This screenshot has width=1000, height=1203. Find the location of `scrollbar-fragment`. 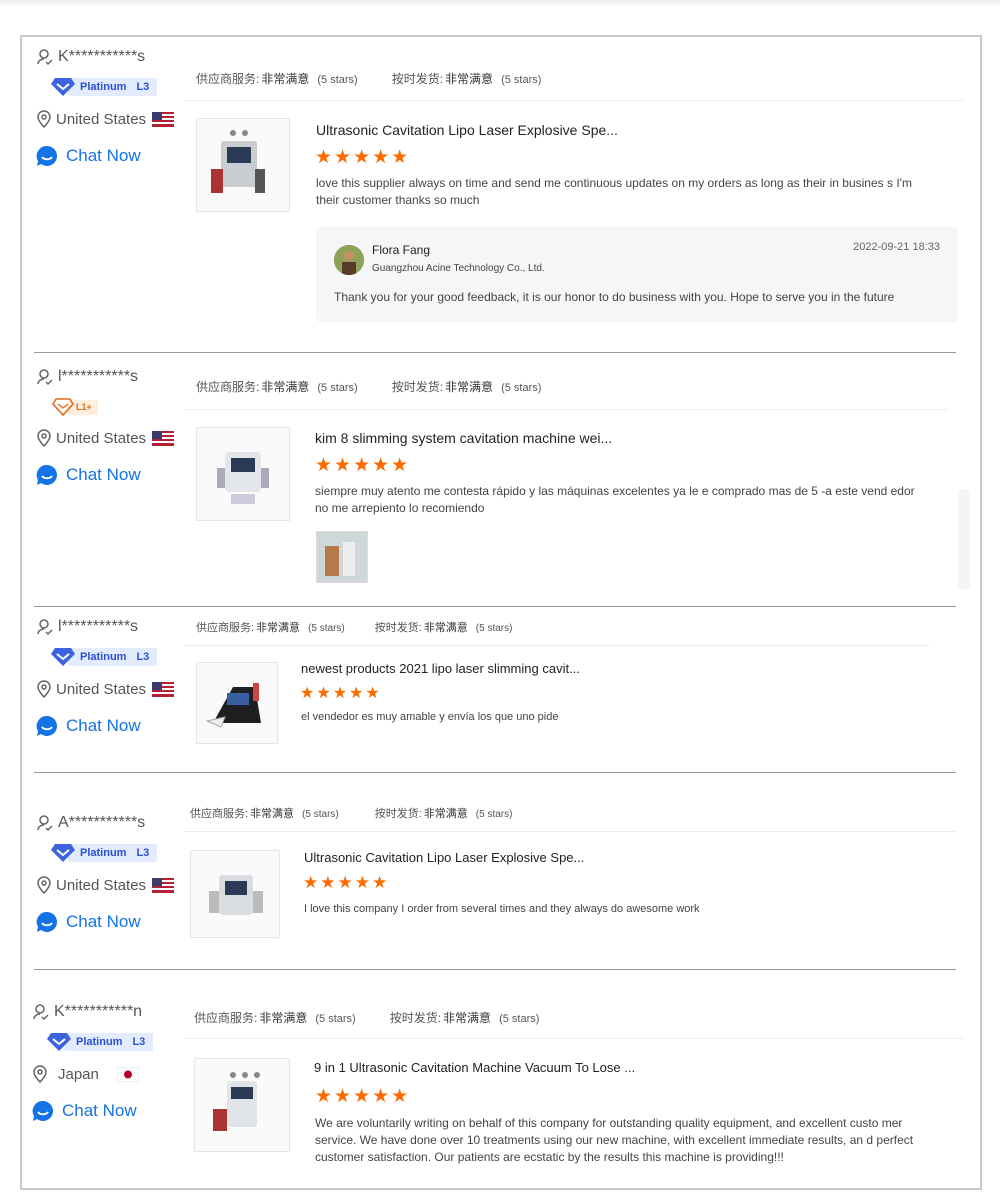

scrollbar-fragment is located at coordinates (964, 539).